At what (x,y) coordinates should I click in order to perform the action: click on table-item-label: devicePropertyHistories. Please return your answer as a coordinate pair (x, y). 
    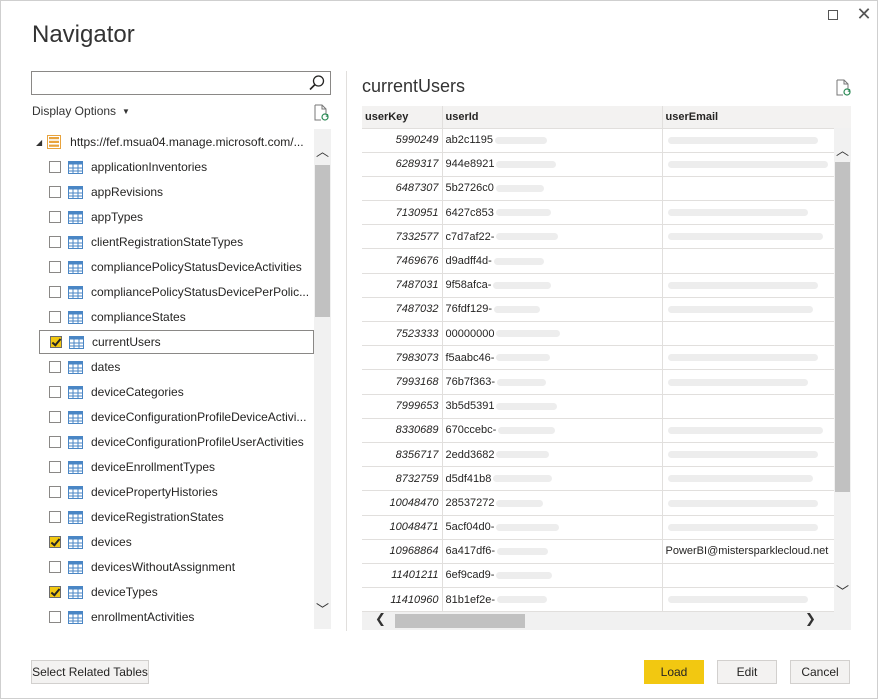
    Looking at the image, I should click on (154, 492).